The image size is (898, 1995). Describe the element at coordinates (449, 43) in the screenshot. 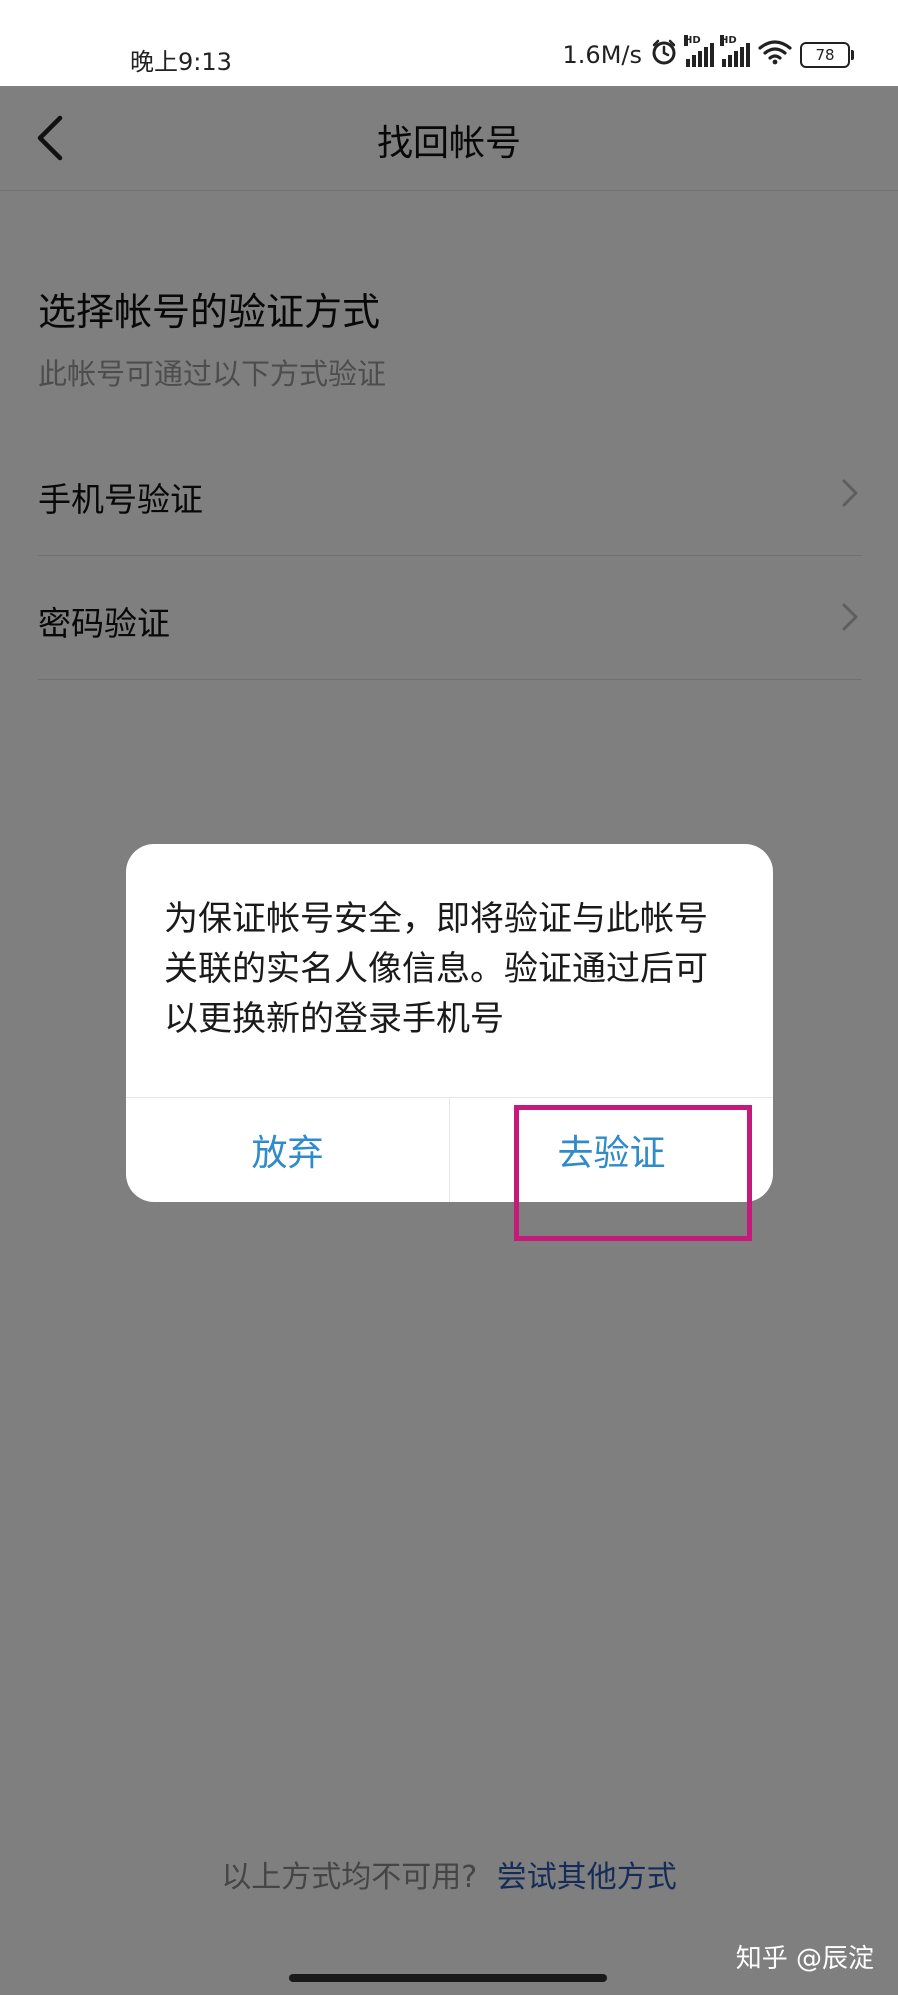

I see `status-bar: 晚上9:13 1.6M/s HD HD 78` at that location.